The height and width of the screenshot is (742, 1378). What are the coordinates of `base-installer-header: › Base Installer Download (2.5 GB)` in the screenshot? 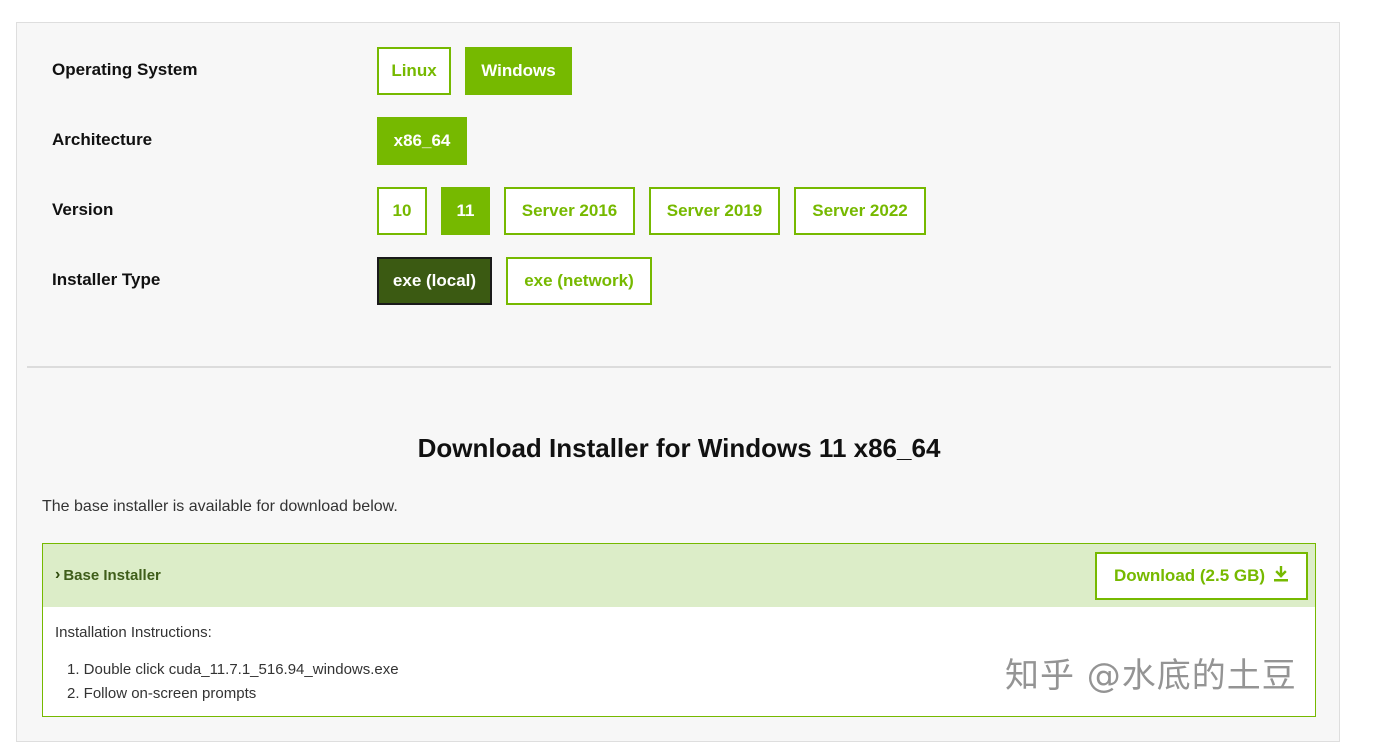 It's located at (679, 575).